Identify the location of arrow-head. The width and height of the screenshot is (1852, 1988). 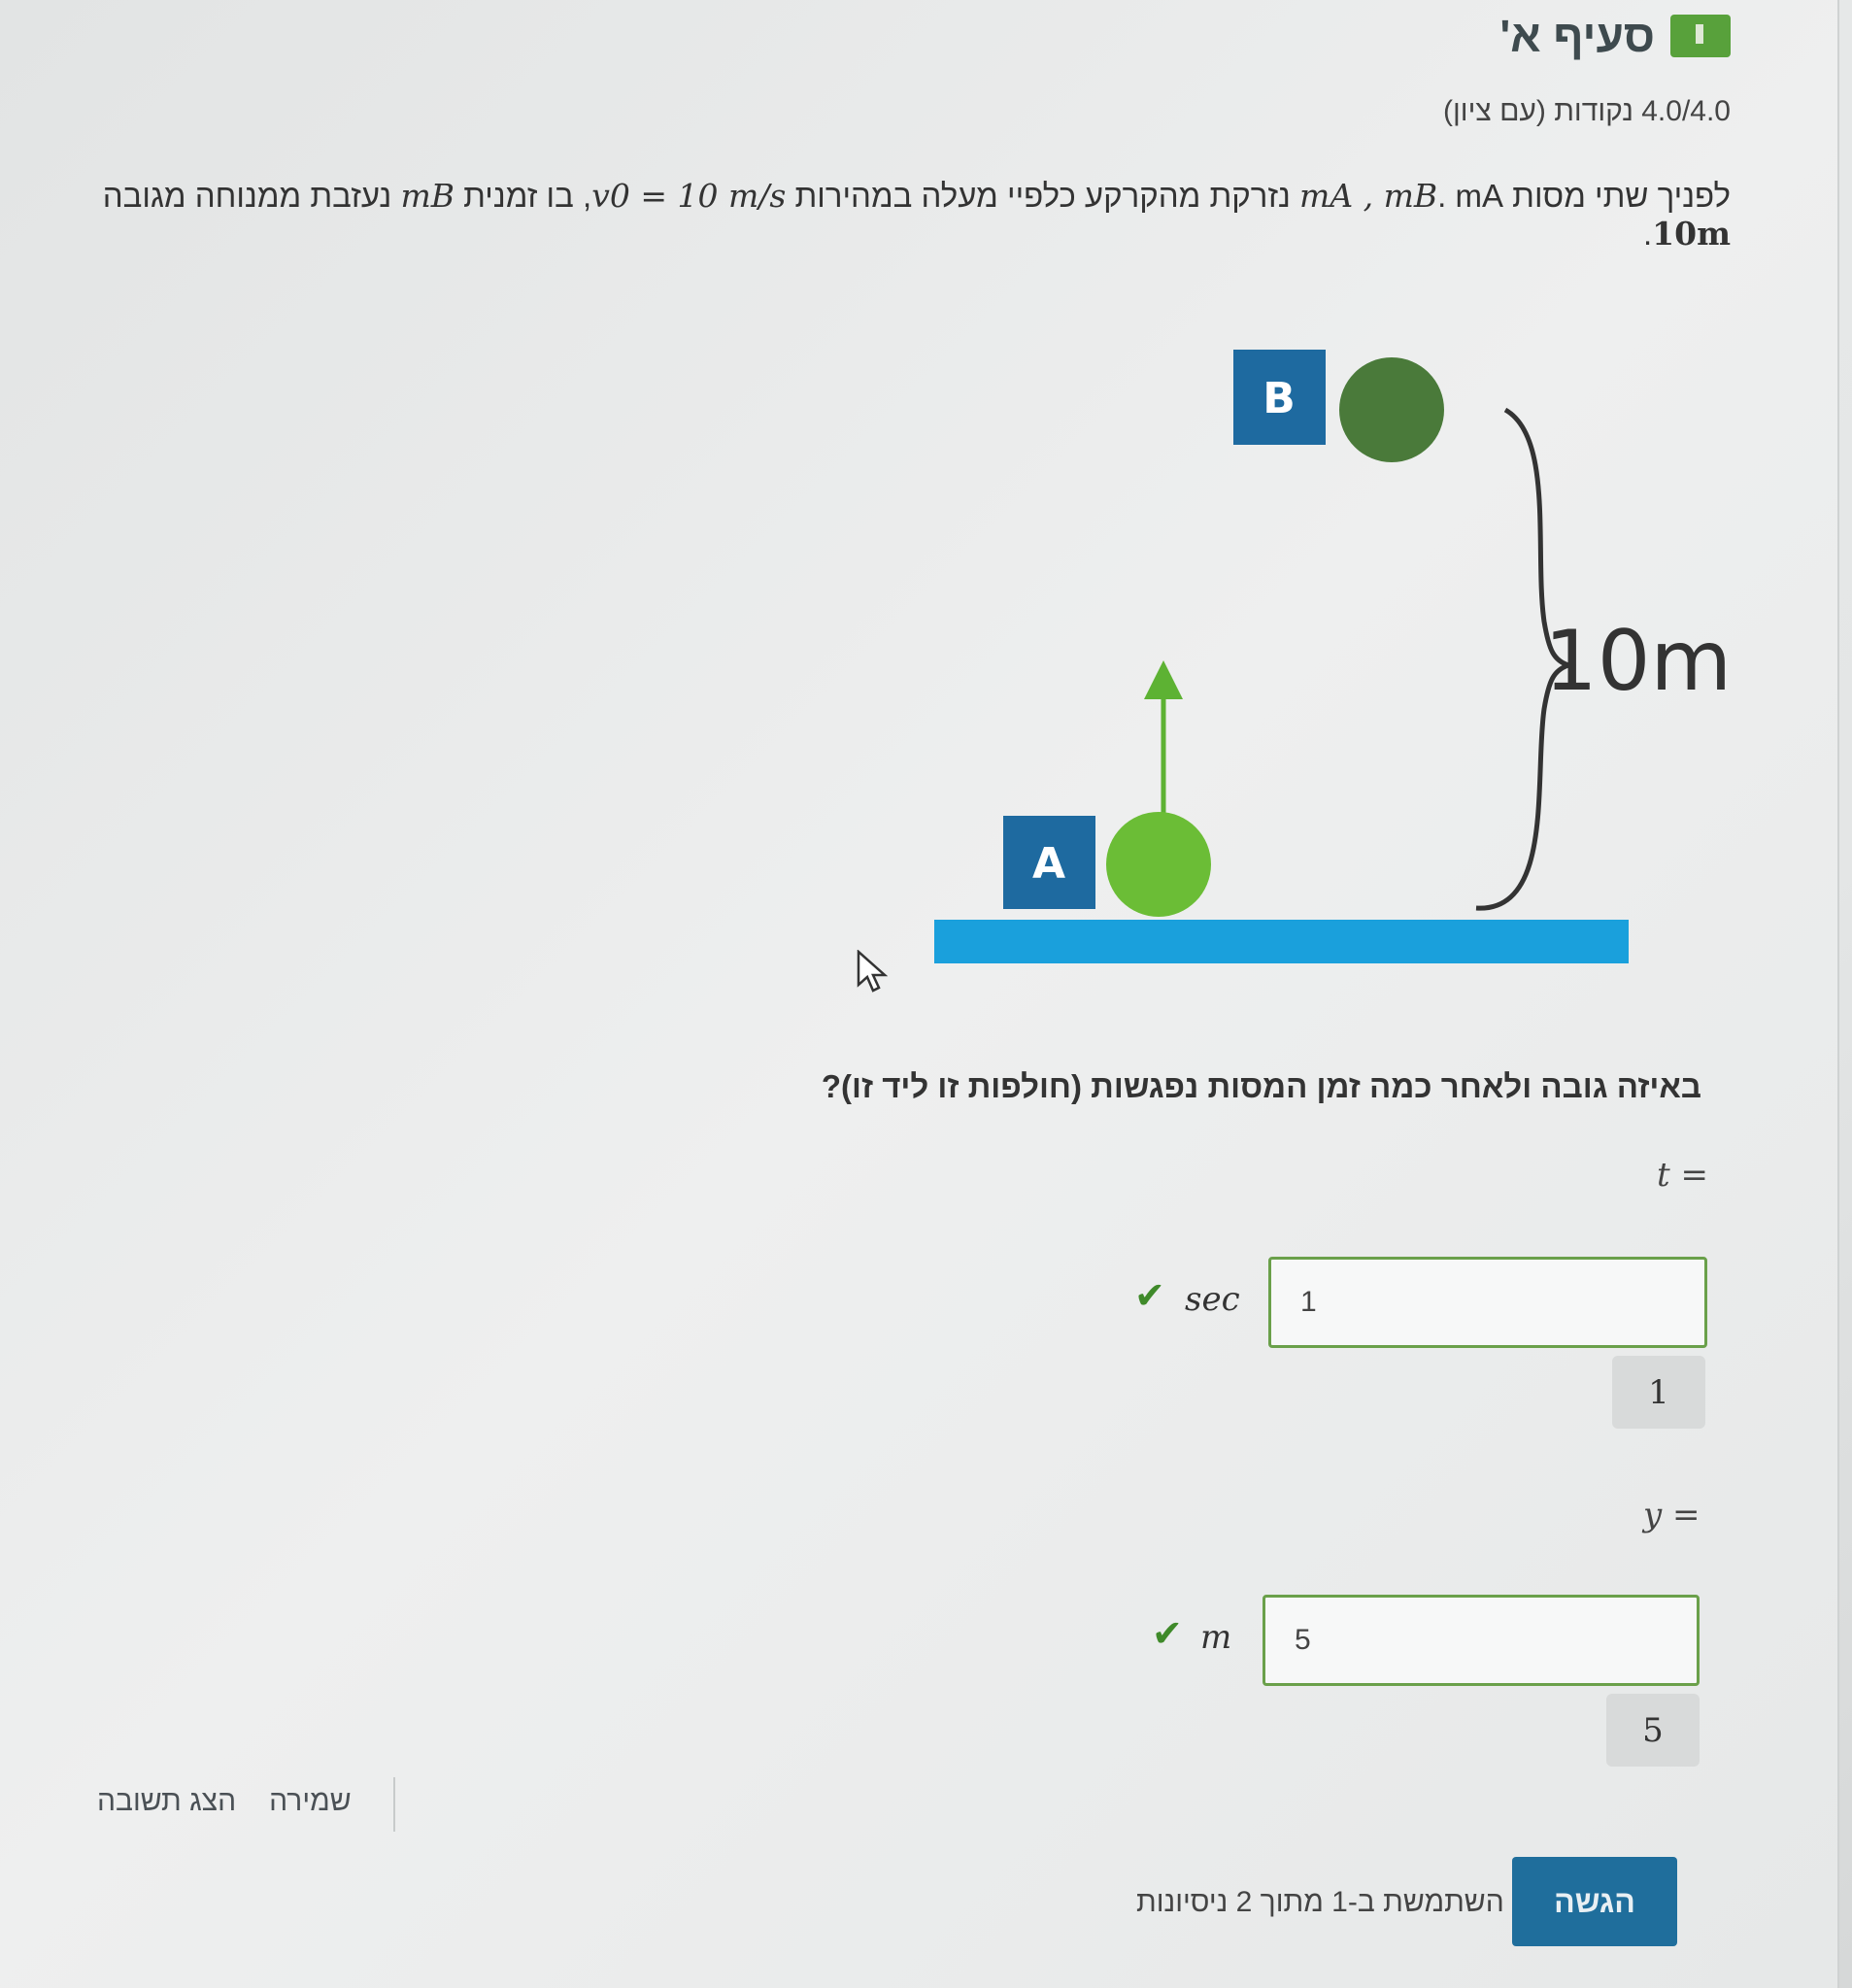
(1163, 679).